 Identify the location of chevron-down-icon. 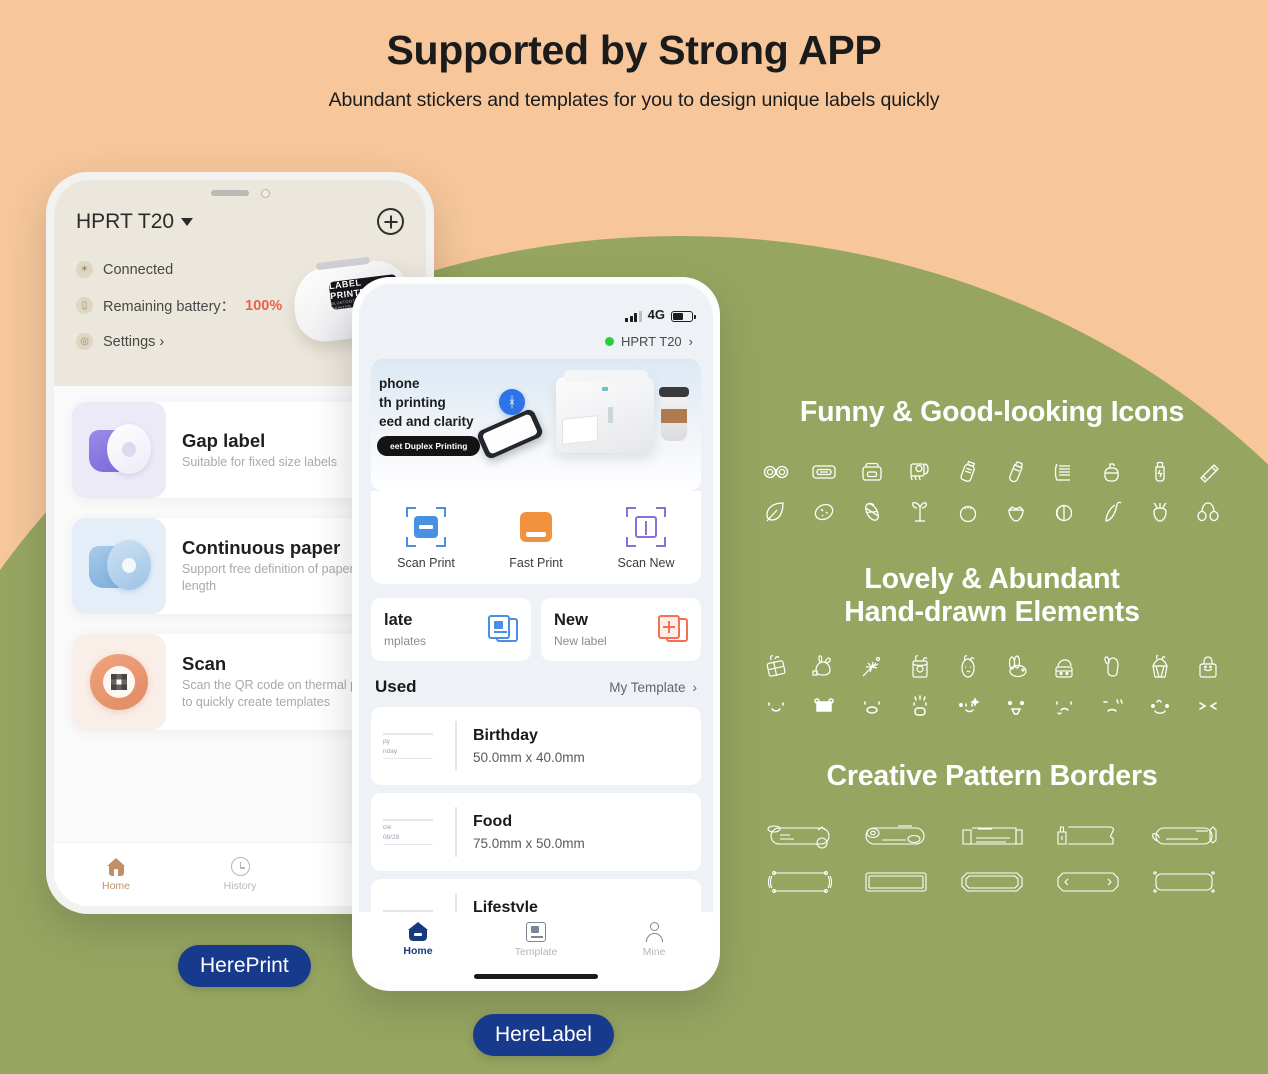
(187, 221).